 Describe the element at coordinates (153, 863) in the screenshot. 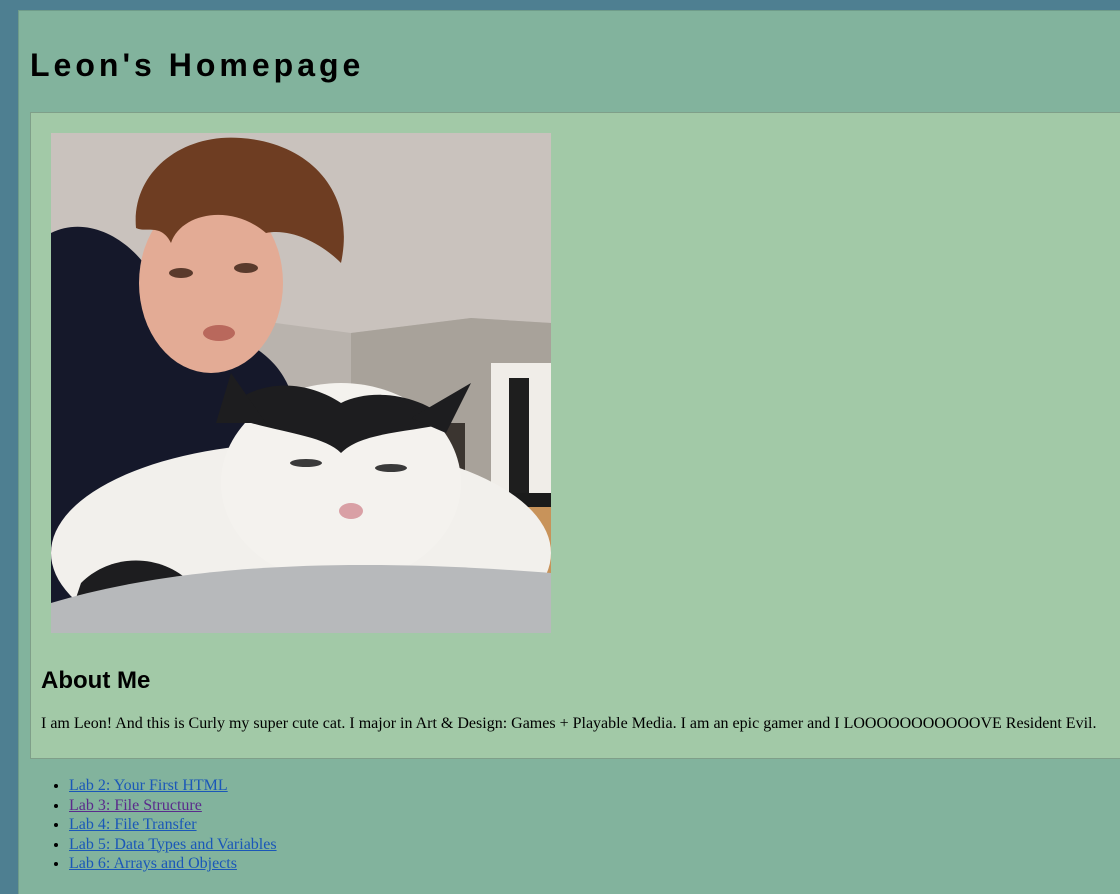

I see `lab-link-6: Lab 6: Arrays and Objects` at that location.